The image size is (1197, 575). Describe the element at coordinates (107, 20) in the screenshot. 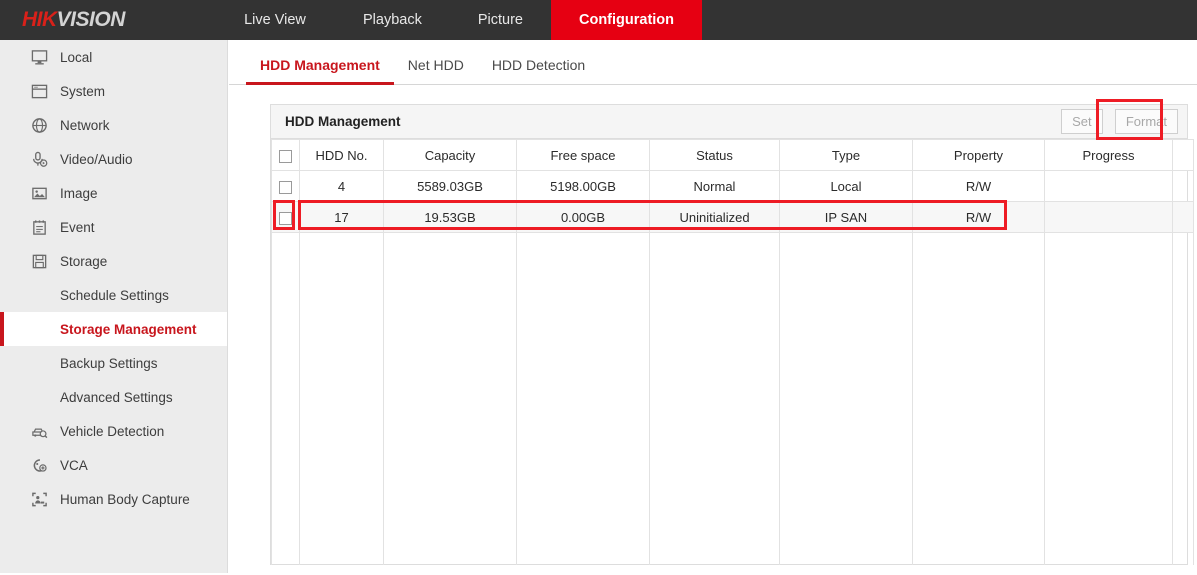

I see `hikvision-logo: HIK VISION` at that location.